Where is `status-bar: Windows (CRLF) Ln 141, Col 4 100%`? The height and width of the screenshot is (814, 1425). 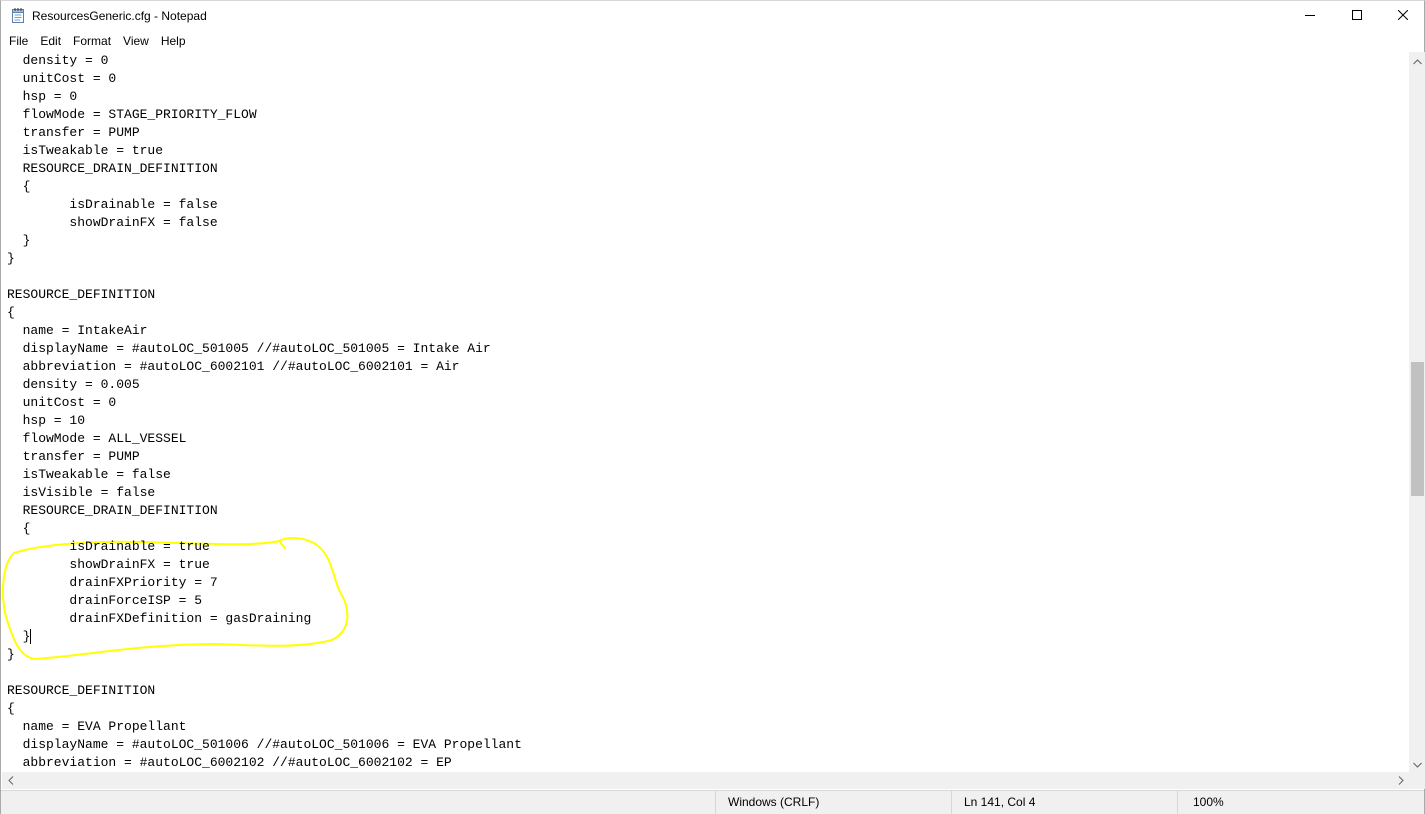 status-bar: Windows (CRLF) Ln 141, Col 4 100% is located at coordinates (712, 802).